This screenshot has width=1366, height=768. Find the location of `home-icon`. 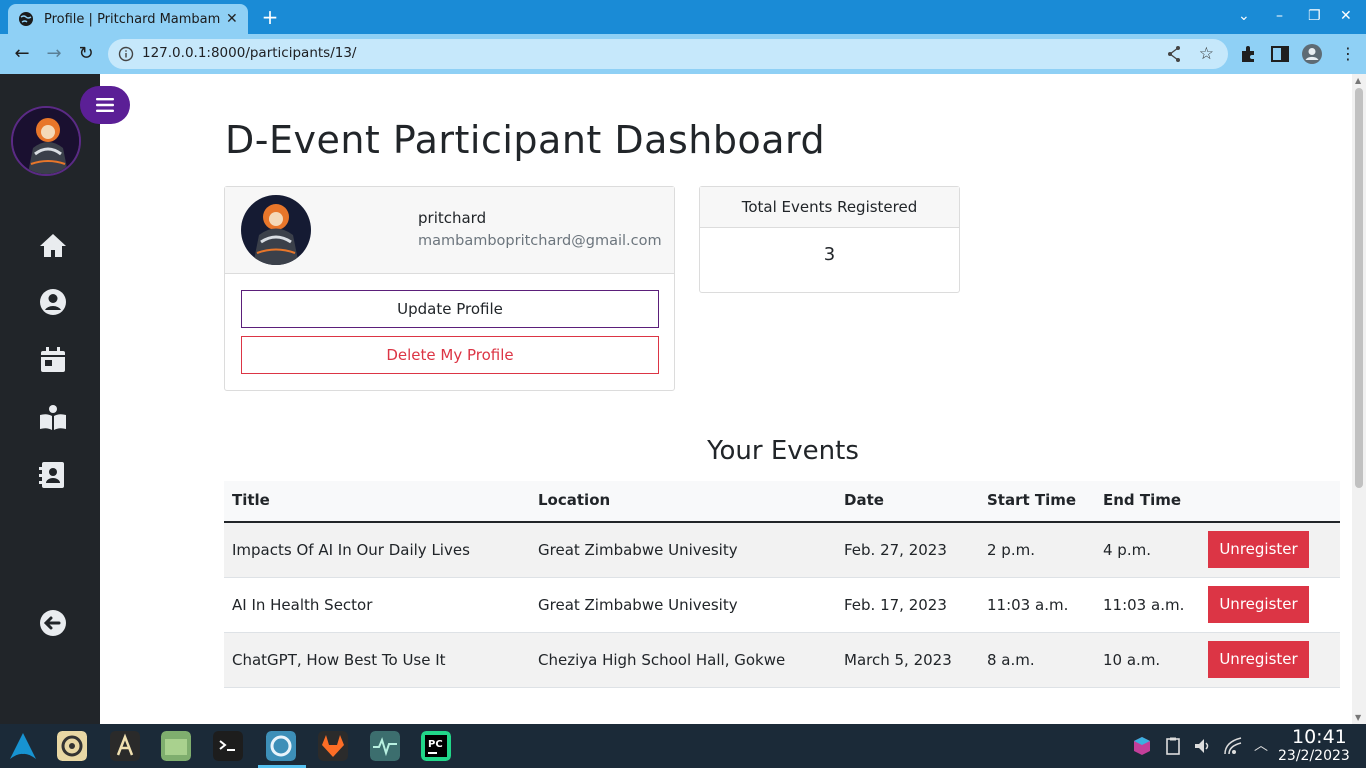

home-icon is located at coordinates (53, 246).